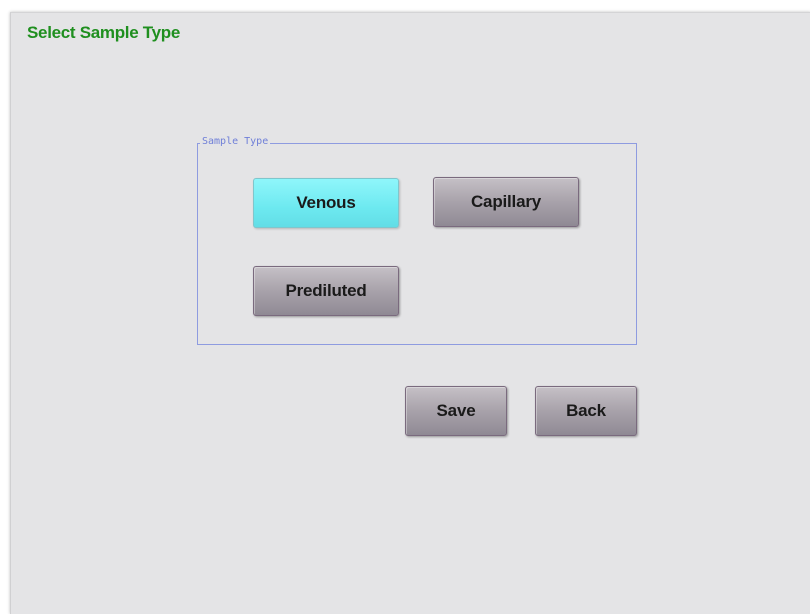  I want to click on venous-button: Venous, so click(326, 203).